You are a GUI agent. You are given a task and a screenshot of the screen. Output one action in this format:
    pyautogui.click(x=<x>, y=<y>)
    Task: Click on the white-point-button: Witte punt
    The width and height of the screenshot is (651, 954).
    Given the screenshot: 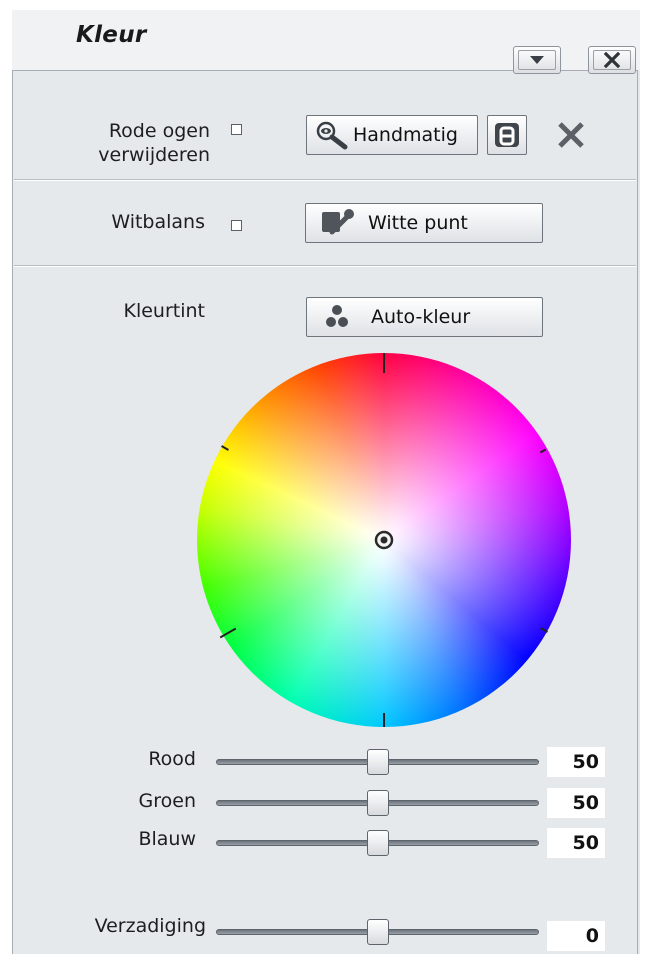 What is the action you would take?
    pyautogui.click(x=424, y=223)
    